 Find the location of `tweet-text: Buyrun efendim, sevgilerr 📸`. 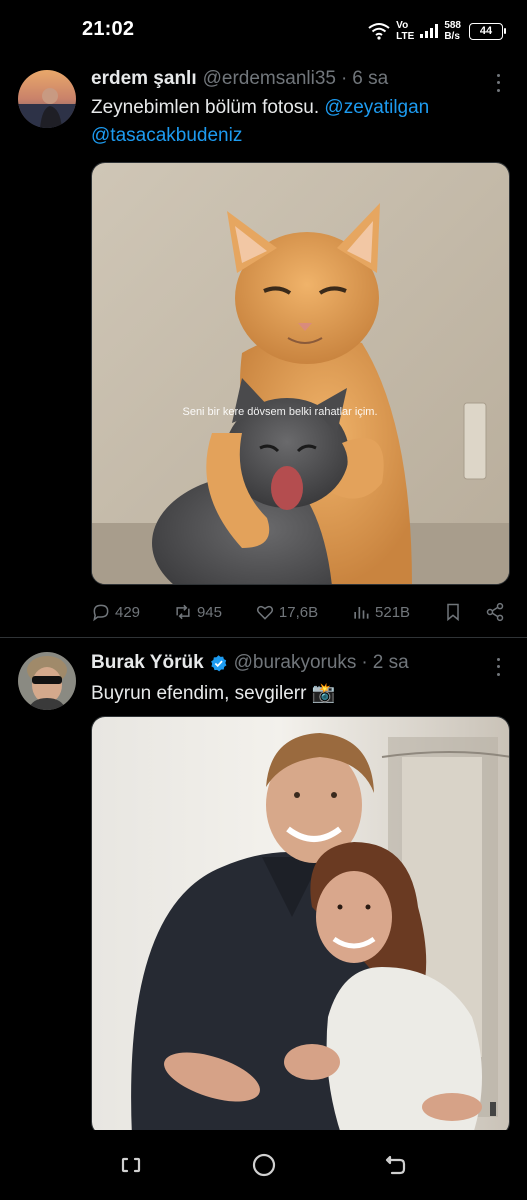

tweet-text: Buyrun efendim, sevgilerr 📸 is located at coordinates (299, 694).